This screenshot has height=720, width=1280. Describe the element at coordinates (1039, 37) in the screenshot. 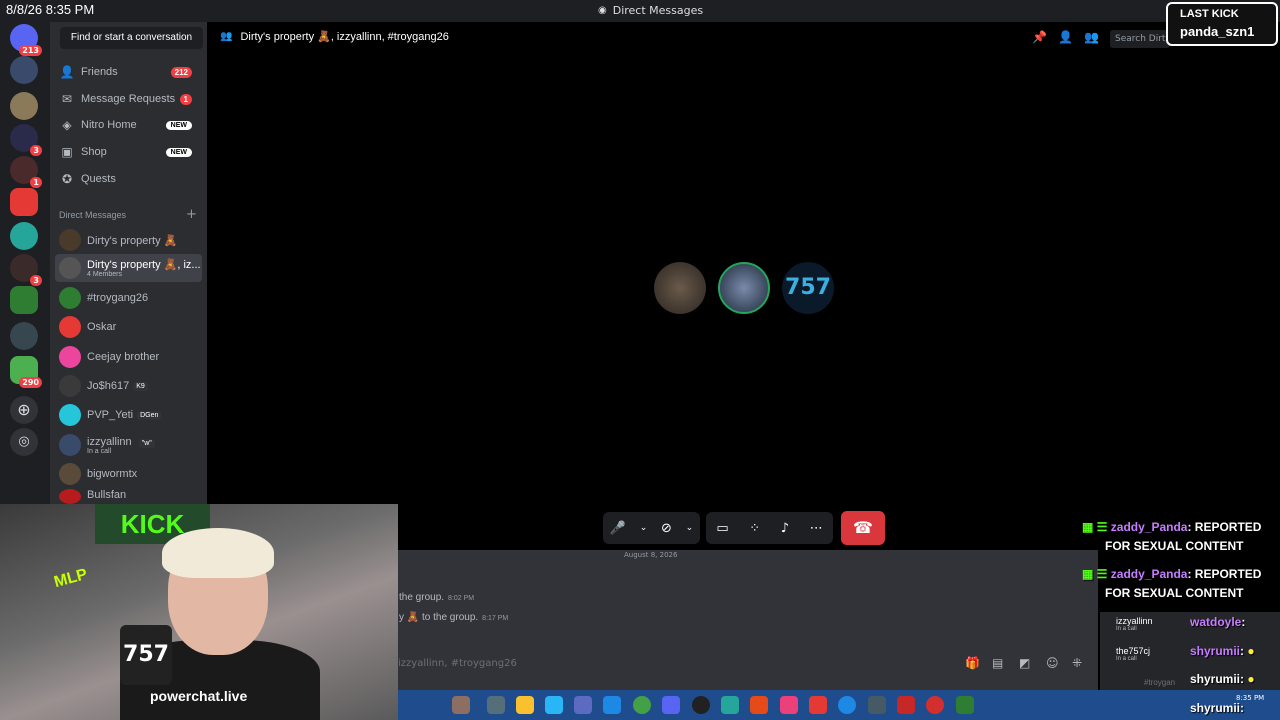

I see `pin-icon: 📌` at that location.